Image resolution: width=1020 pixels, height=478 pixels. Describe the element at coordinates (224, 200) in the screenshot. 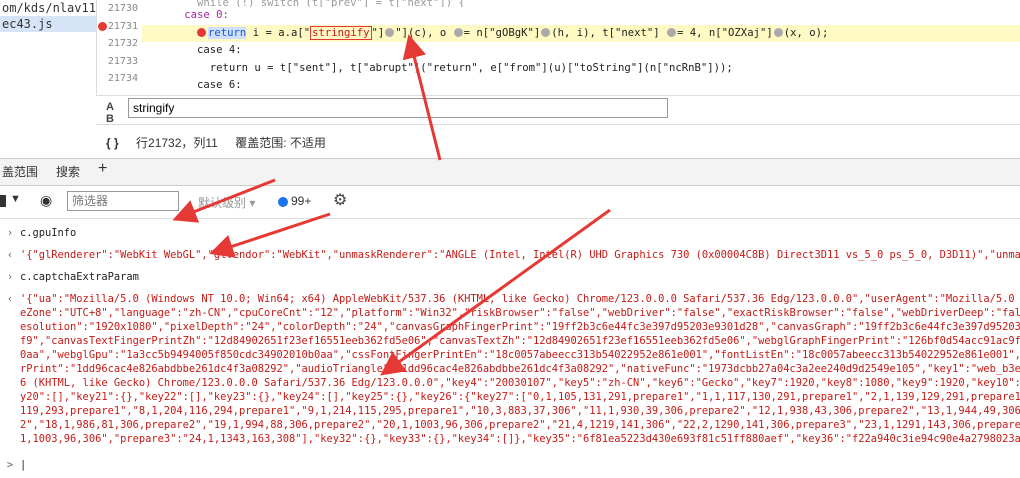

I see `arrow-to-gpuinfo` at that location.